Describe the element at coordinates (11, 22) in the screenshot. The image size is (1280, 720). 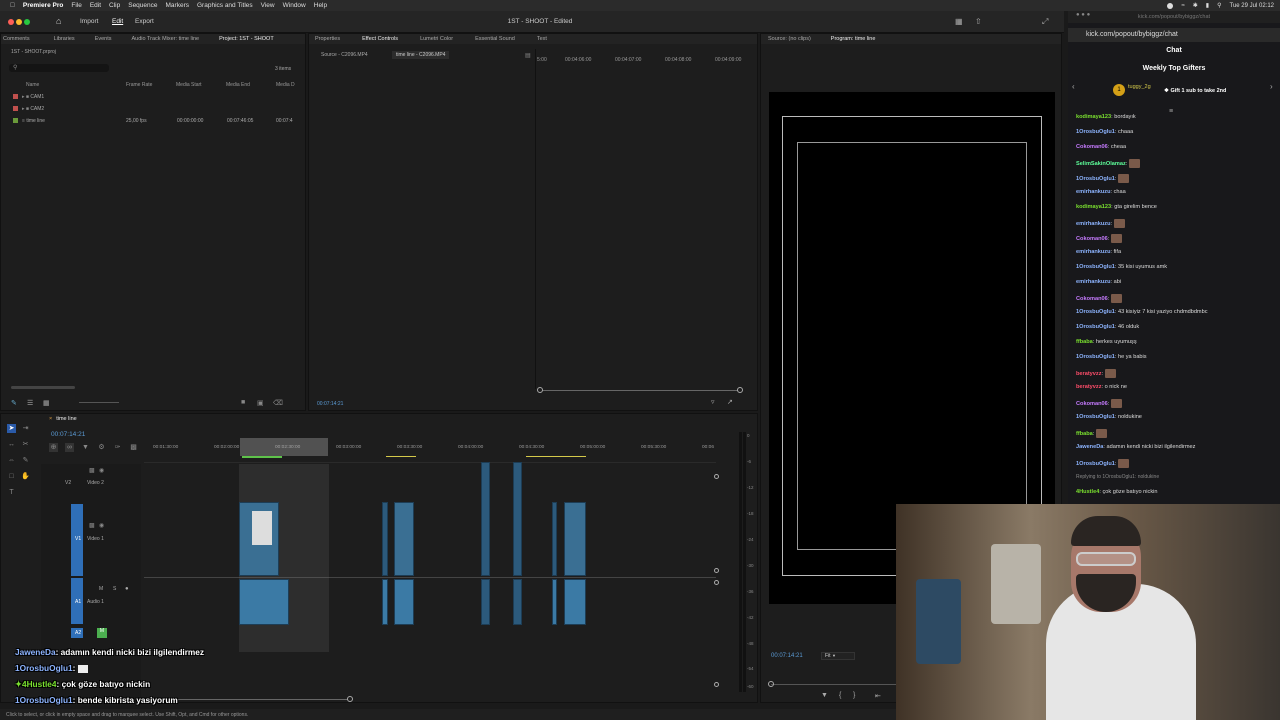
I see `close-window-icon` at that location.